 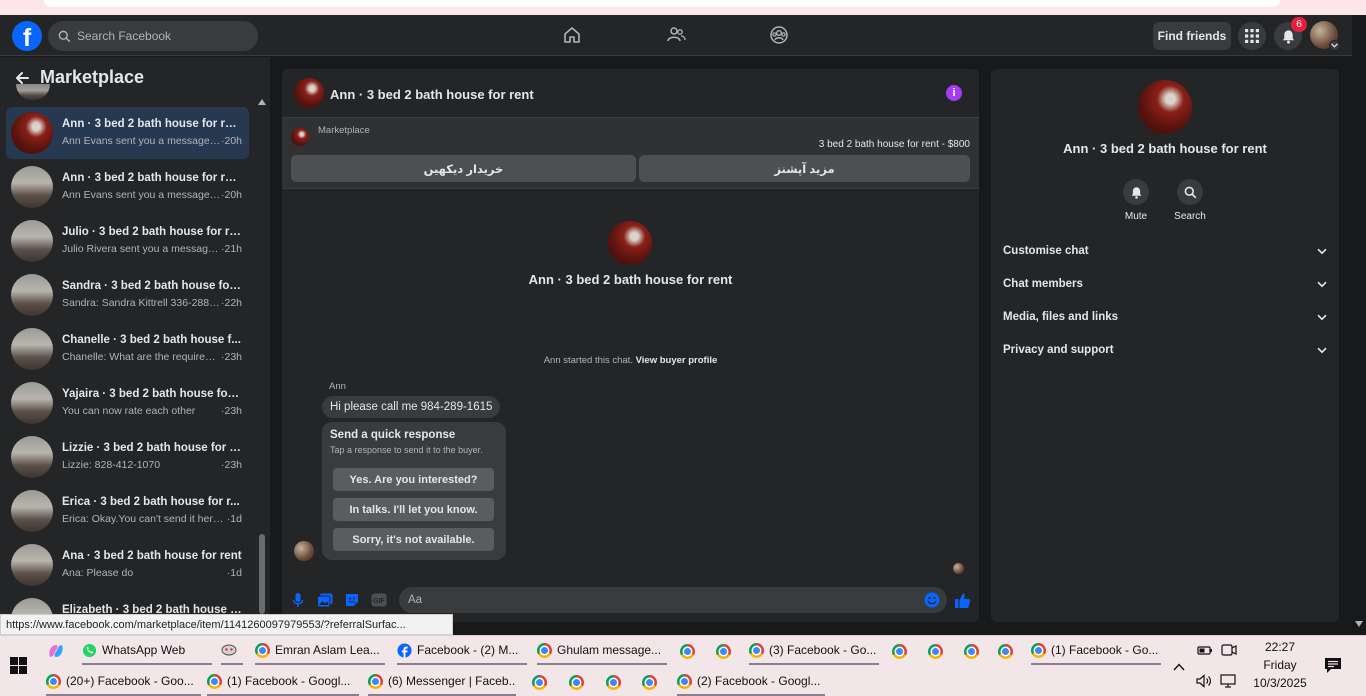 What do you see at coordinates (262, 574) in the screenshot?
I see `sidebar-scroll-thumb` at bounding box center [262, 574].